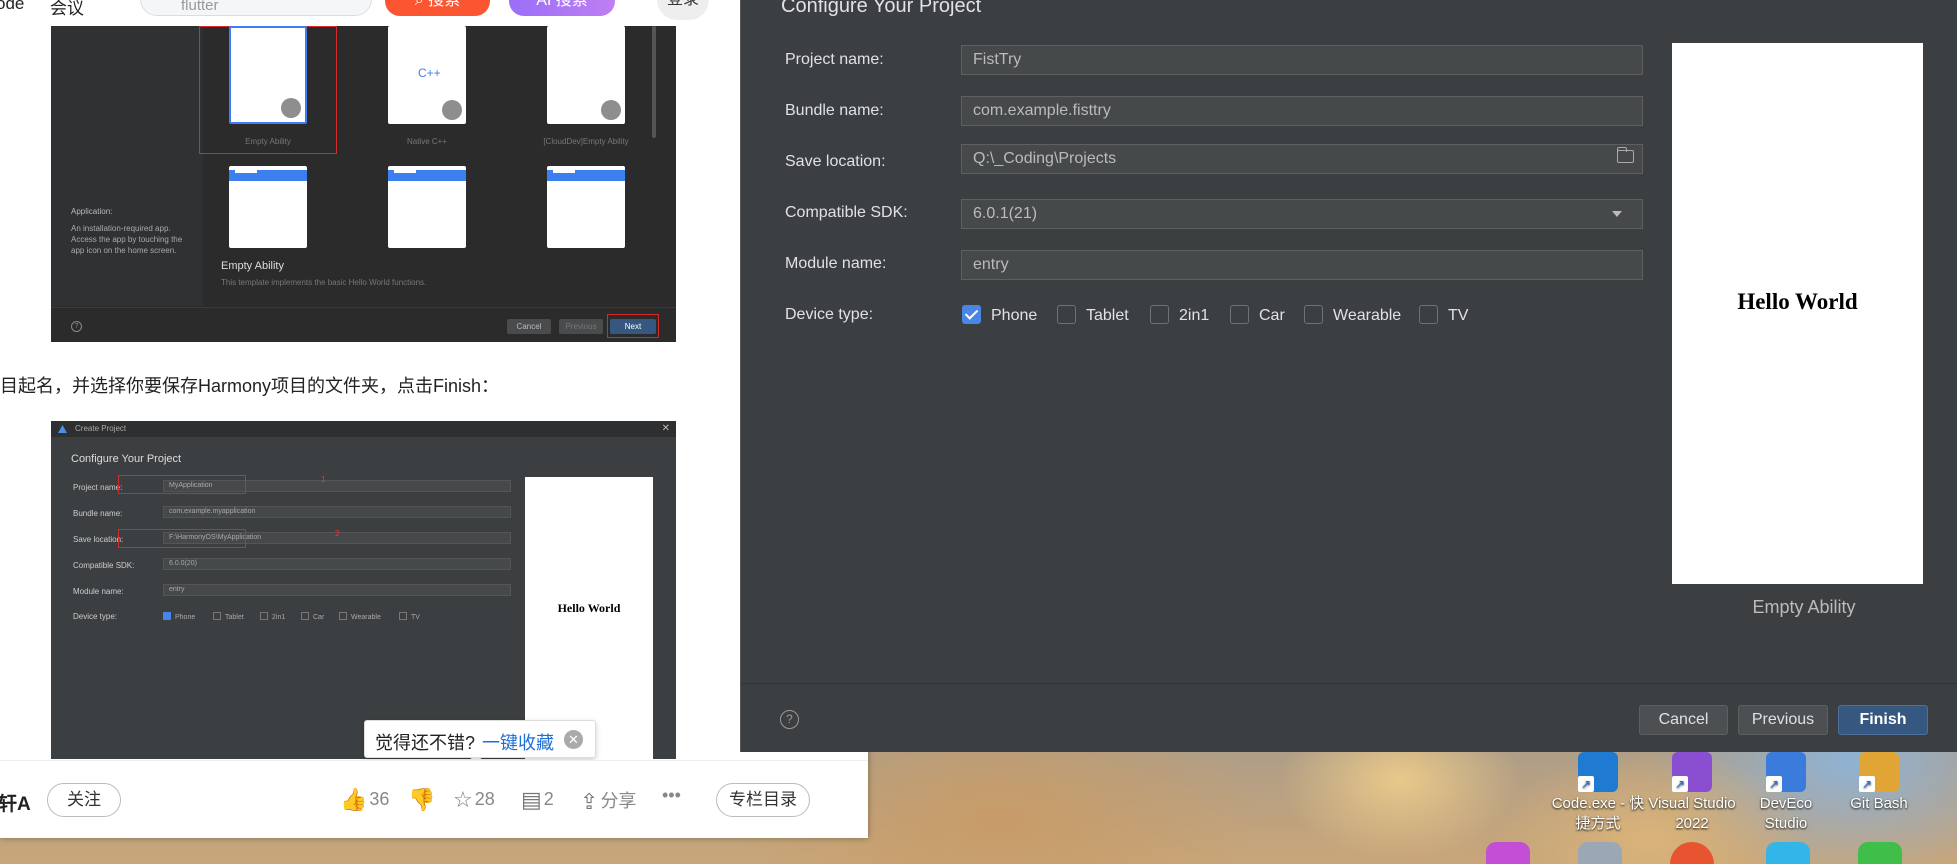  What do you see at coordinates (1598, 793) in the screenshot?
I see `desktop-icon-vscode: ↗ Code.exe - 快捷方式` at bounding box center [1598, 793].